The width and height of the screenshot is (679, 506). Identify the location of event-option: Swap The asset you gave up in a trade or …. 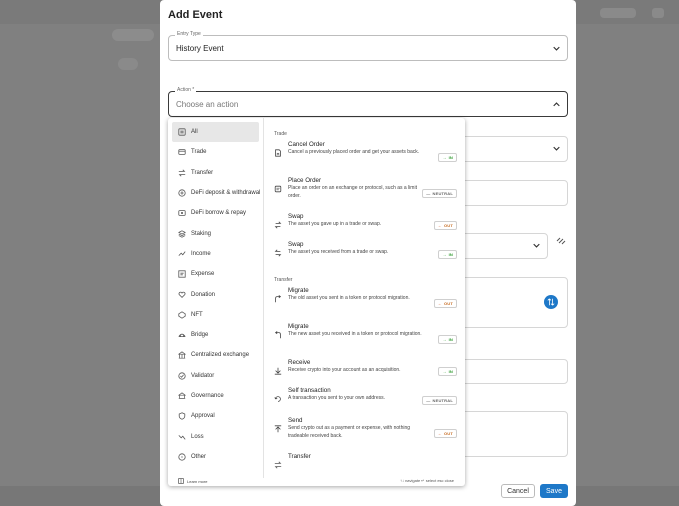
(369, 225).